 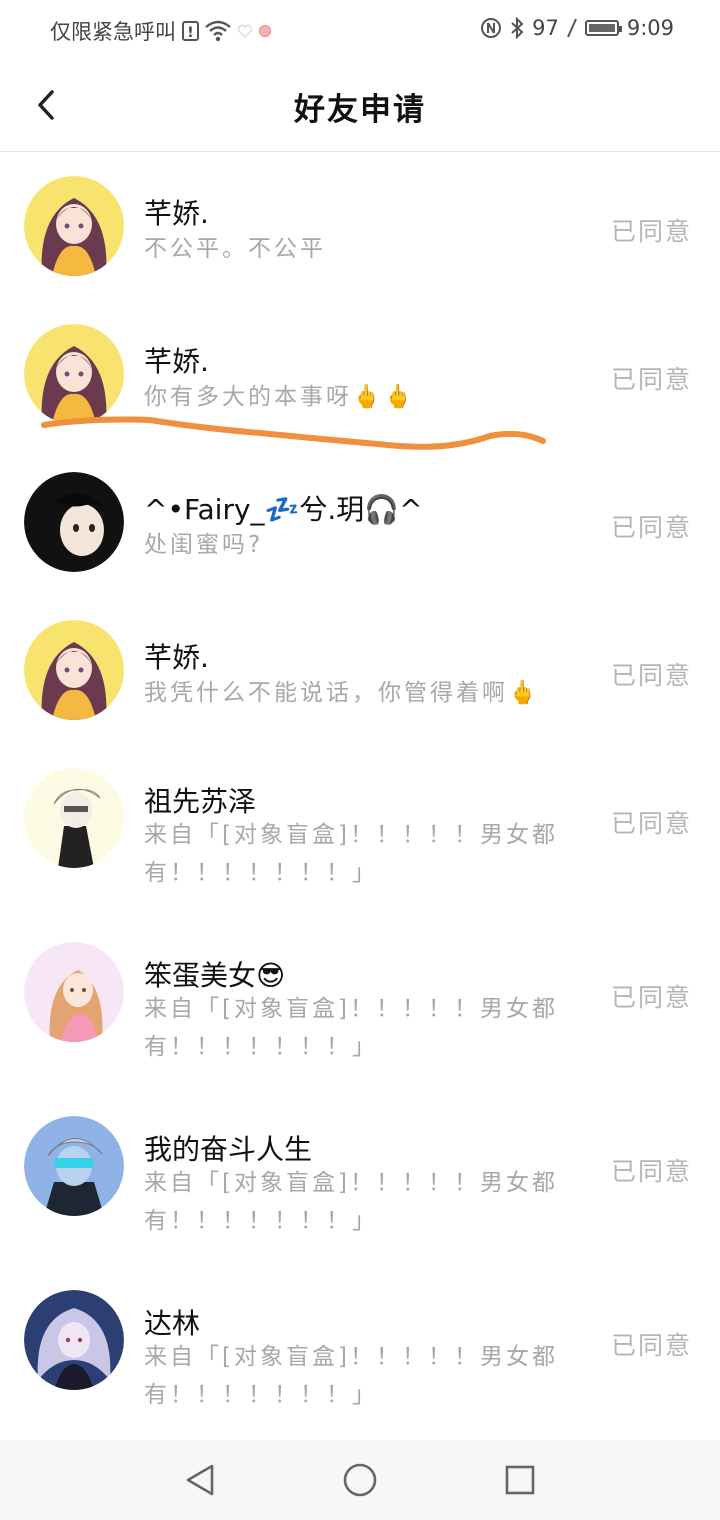 I want to click on nav-home-button, so click(x=360, y=1480).